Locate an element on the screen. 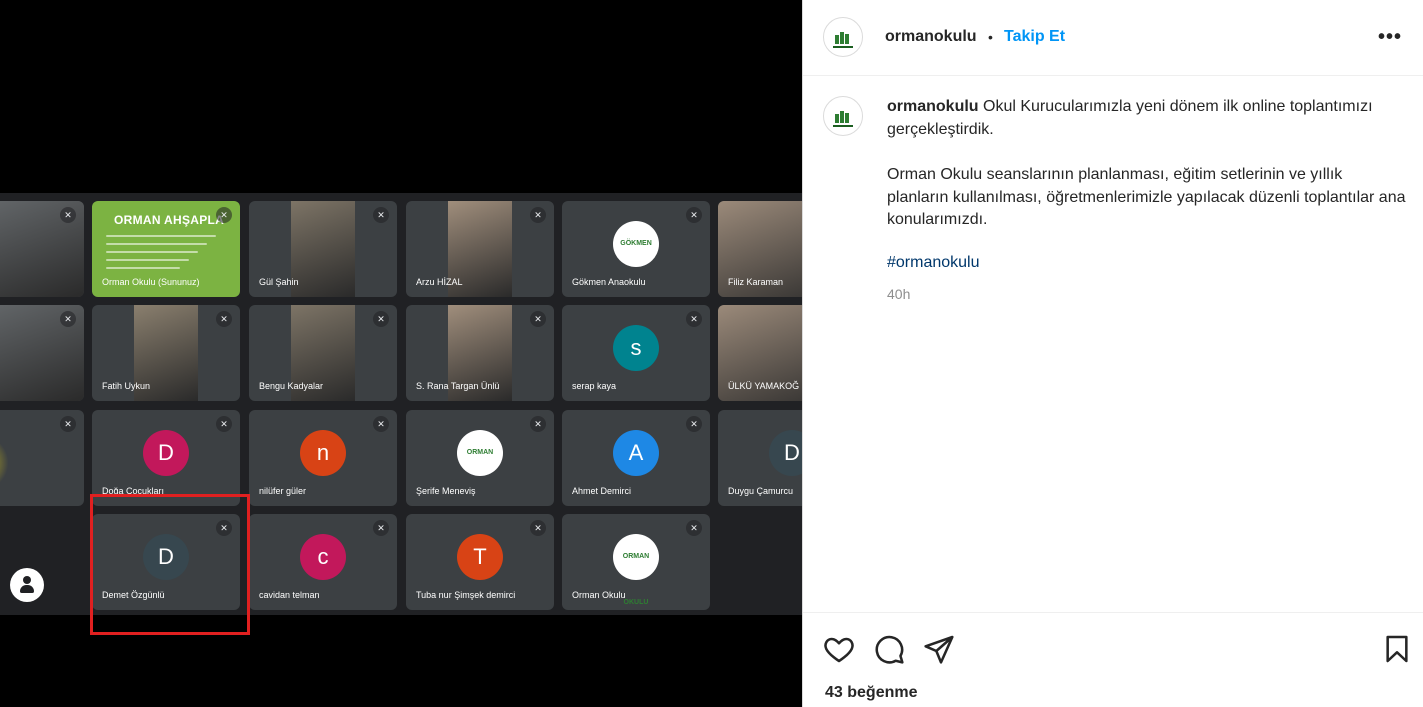 The height and width of the screenshot is (707, 1423). participant-name: nilüfer güler is located at coordinates (283, 491).